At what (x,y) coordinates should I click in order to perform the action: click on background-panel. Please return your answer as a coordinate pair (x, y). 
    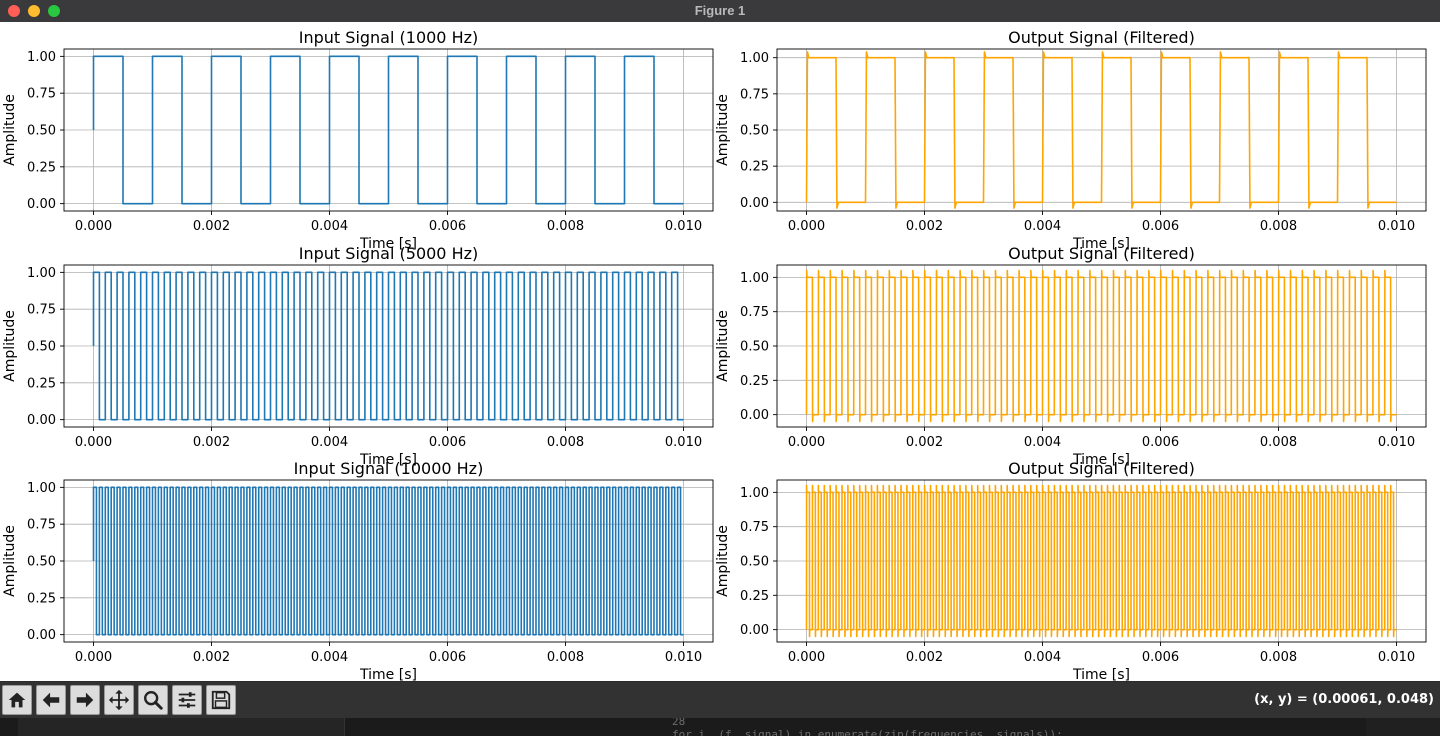
    Looking at the image, I should click on (181, 727).